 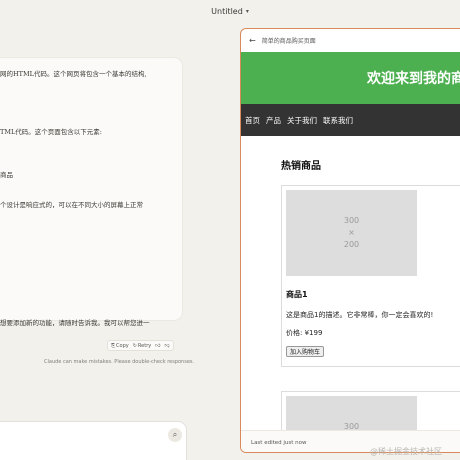 What do you see at coordinates (288, 41) in the screenshot?
I see `artifact-title: 简单的商品购买页面` at bounding box center [288, 41].